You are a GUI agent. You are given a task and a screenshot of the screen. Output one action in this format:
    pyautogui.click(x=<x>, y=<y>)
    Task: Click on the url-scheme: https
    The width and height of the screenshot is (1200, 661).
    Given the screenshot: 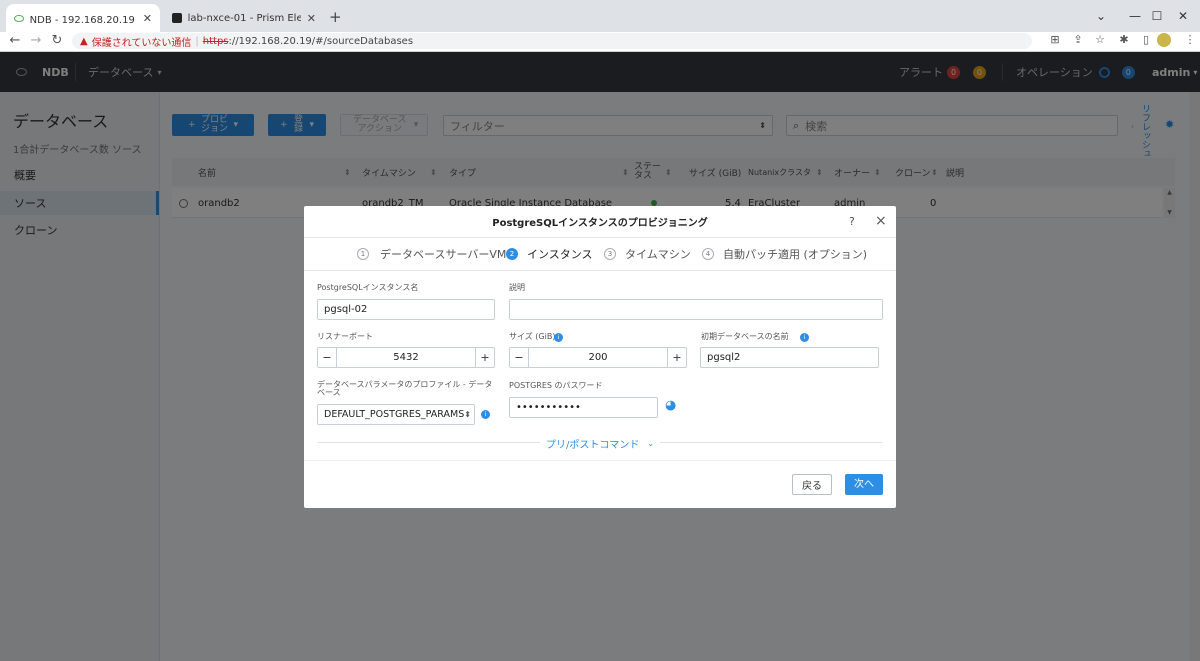 What is the action you would take?
    pyautogui.click(x=215, y=41)
    